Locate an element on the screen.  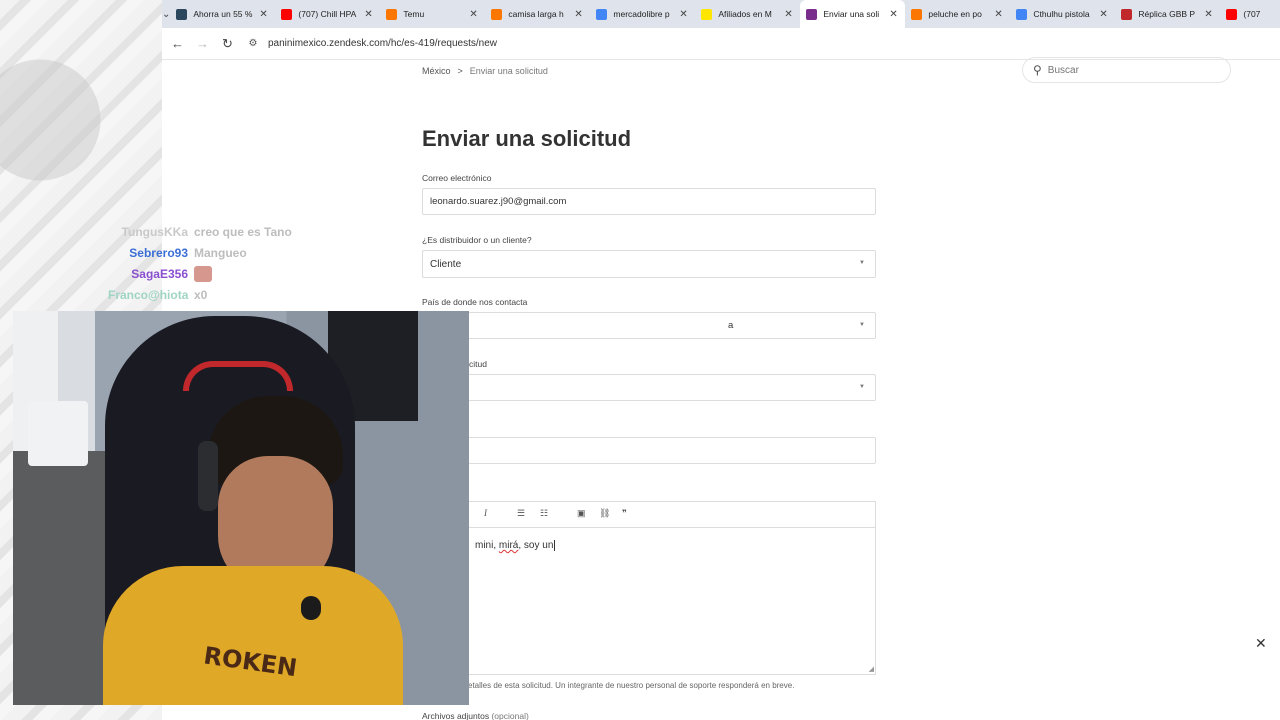
forward-arrow-icon: → is located at coordinates (202, 43).